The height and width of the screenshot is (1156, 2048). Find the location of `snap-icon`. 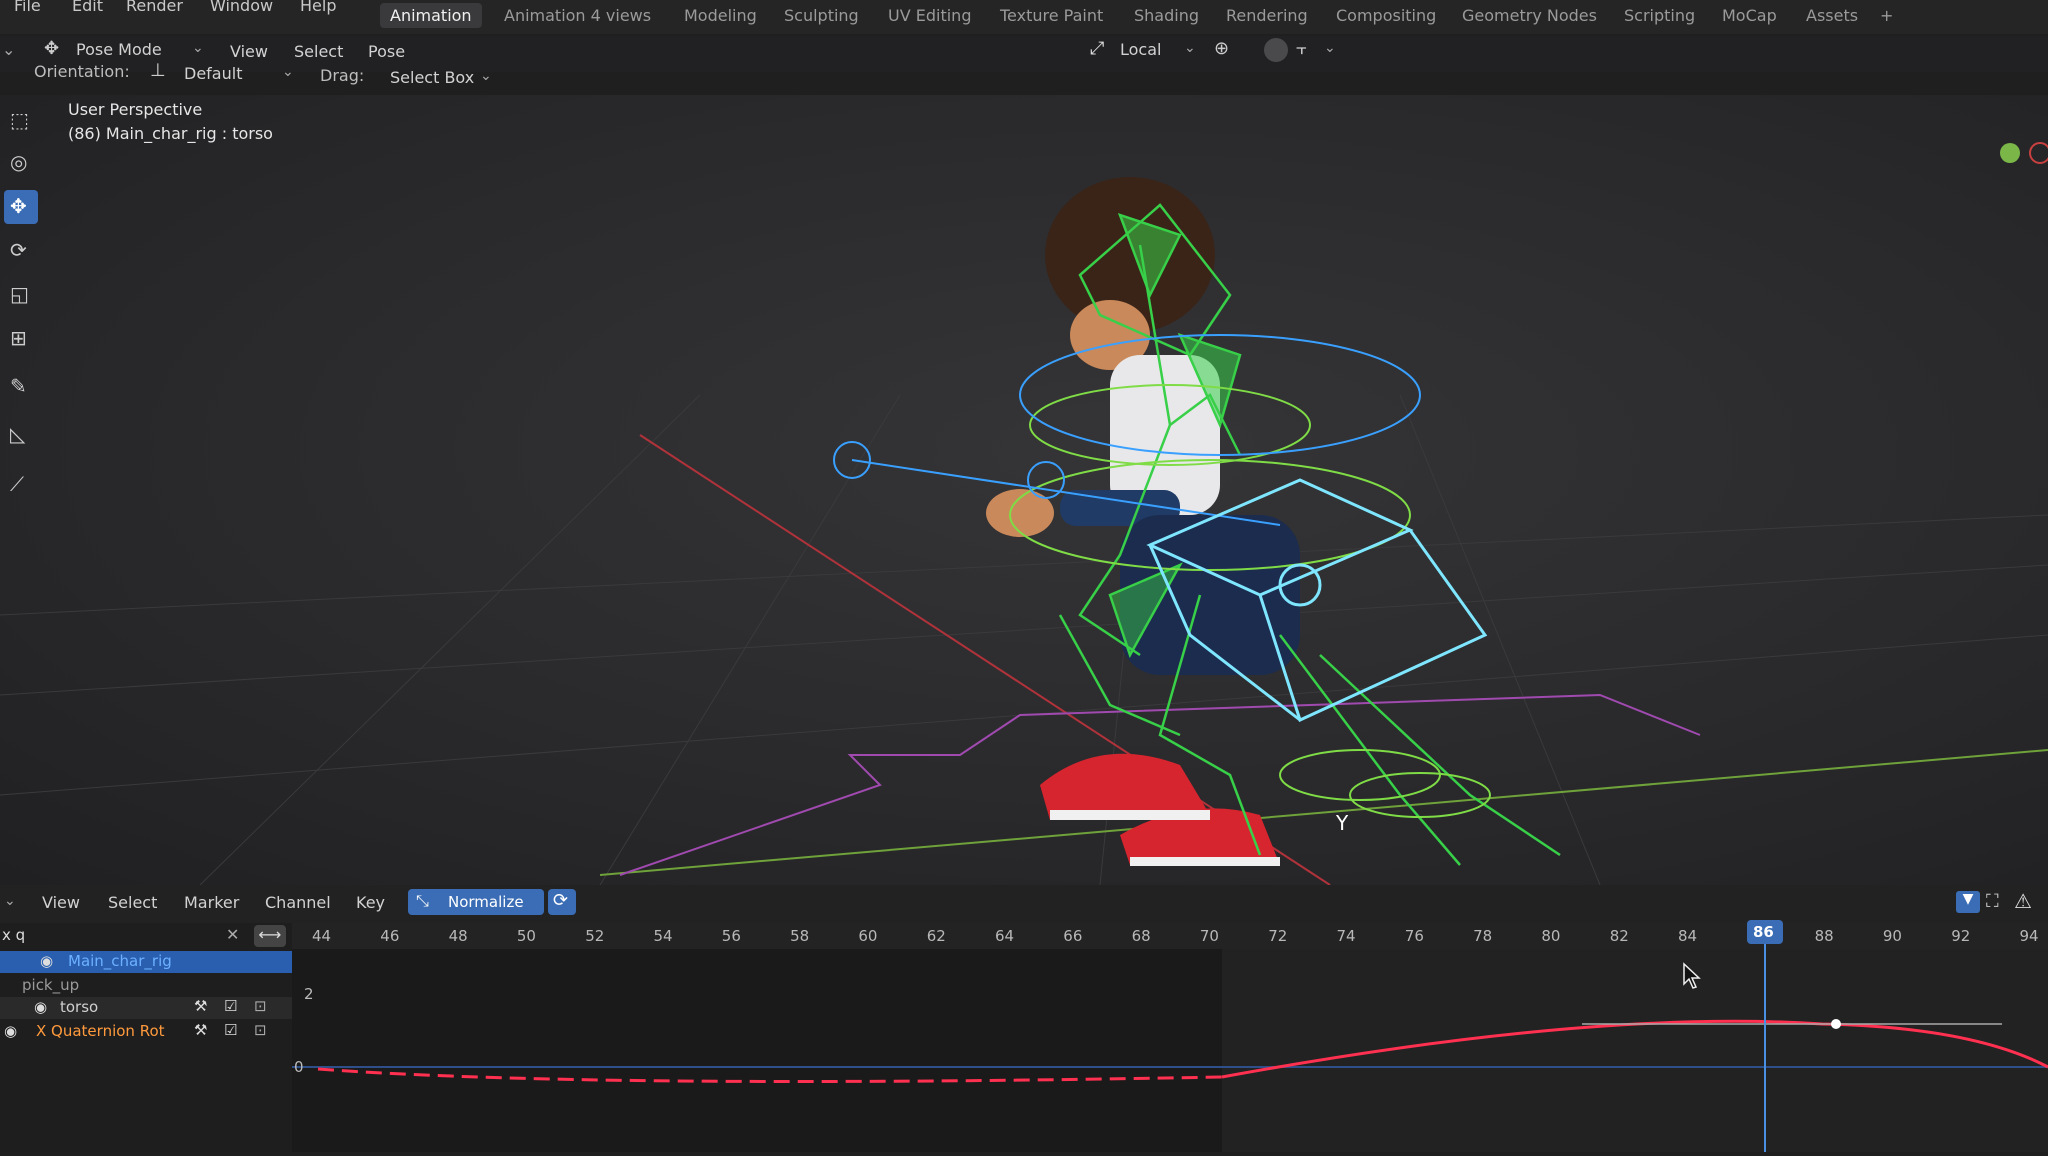

snap-icon is located at coordinates (1276, 50).